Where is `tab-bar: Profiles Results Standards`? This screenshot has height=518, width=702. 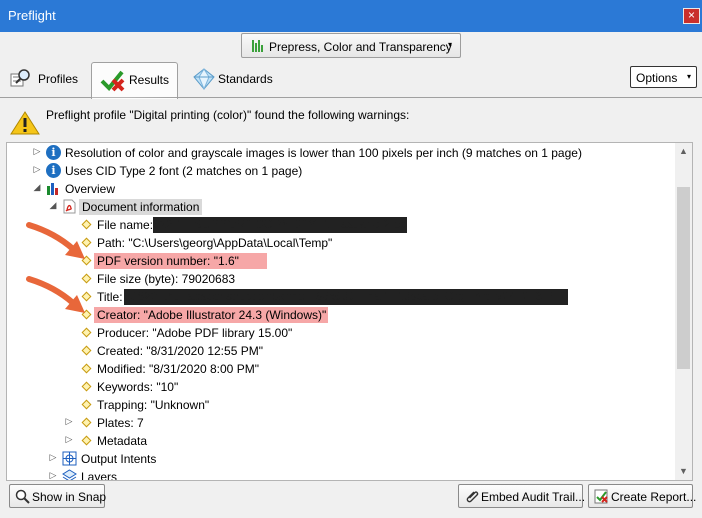 tab-bar: Profiles Results Standards is located at coordinates (351, 79).